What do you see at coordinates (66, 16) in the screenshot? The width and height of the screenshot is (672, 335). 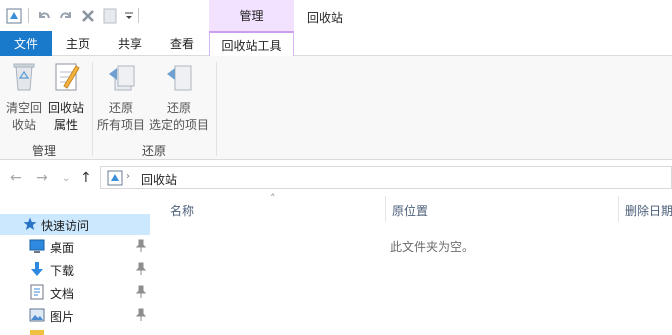 I see `redo-icon` at bounding box center [66, 16].